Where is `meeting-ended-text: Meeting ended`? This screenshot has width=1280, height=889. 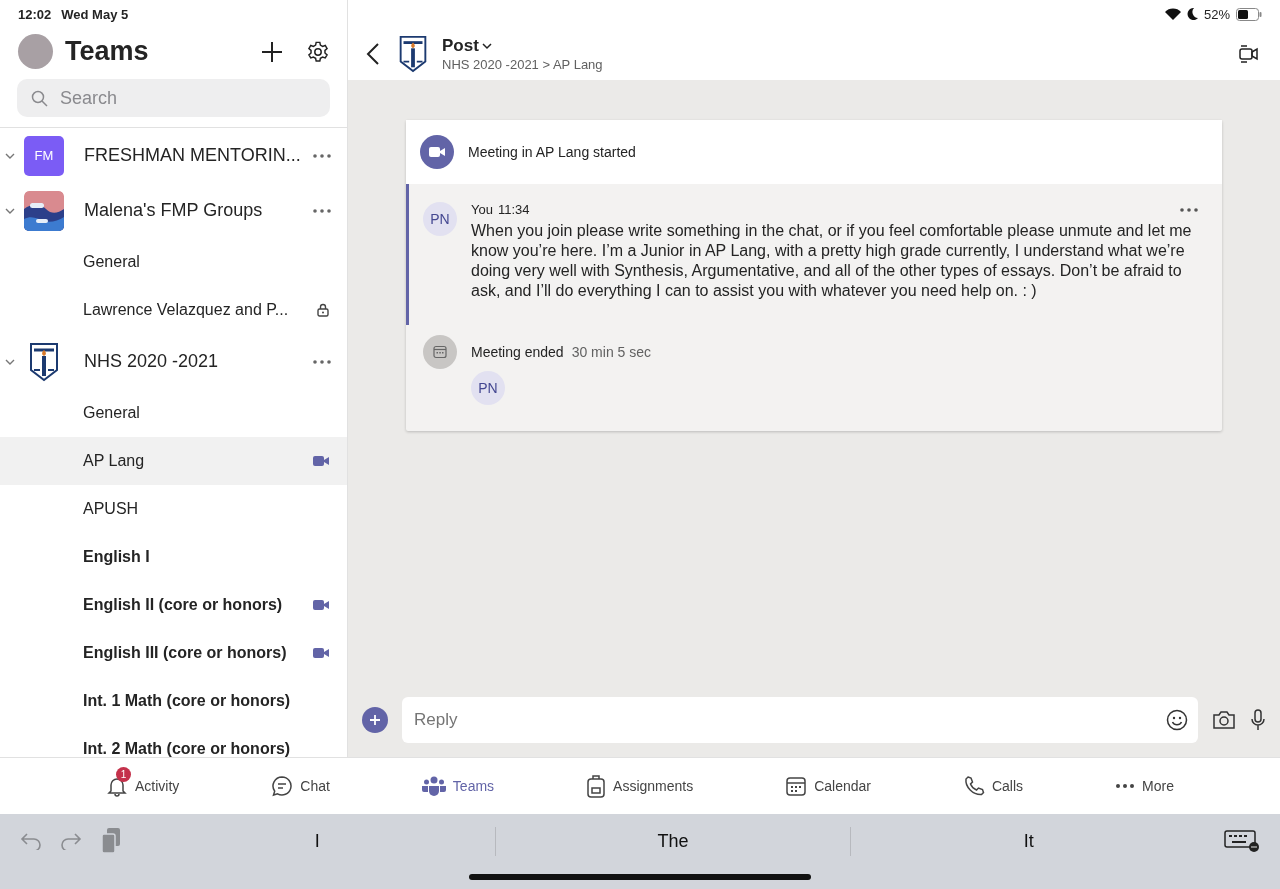
meeting-ended-text: Meeting ended is located at coordinates (517, 352).